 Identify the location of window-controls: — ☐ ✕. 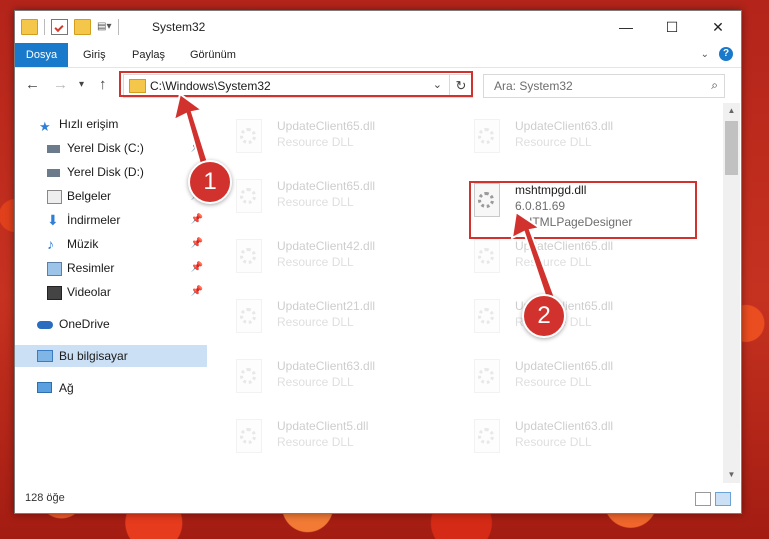
(672, 27).